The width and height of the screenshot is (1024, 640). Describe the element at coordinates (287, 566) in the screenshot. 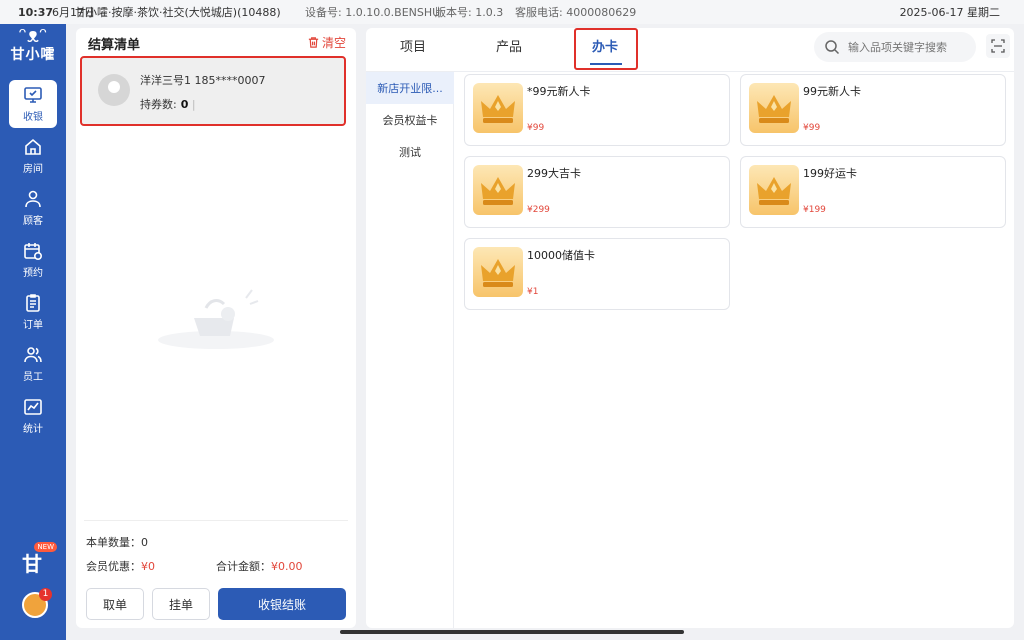

I see `total-value: ¥0.00` at that location.